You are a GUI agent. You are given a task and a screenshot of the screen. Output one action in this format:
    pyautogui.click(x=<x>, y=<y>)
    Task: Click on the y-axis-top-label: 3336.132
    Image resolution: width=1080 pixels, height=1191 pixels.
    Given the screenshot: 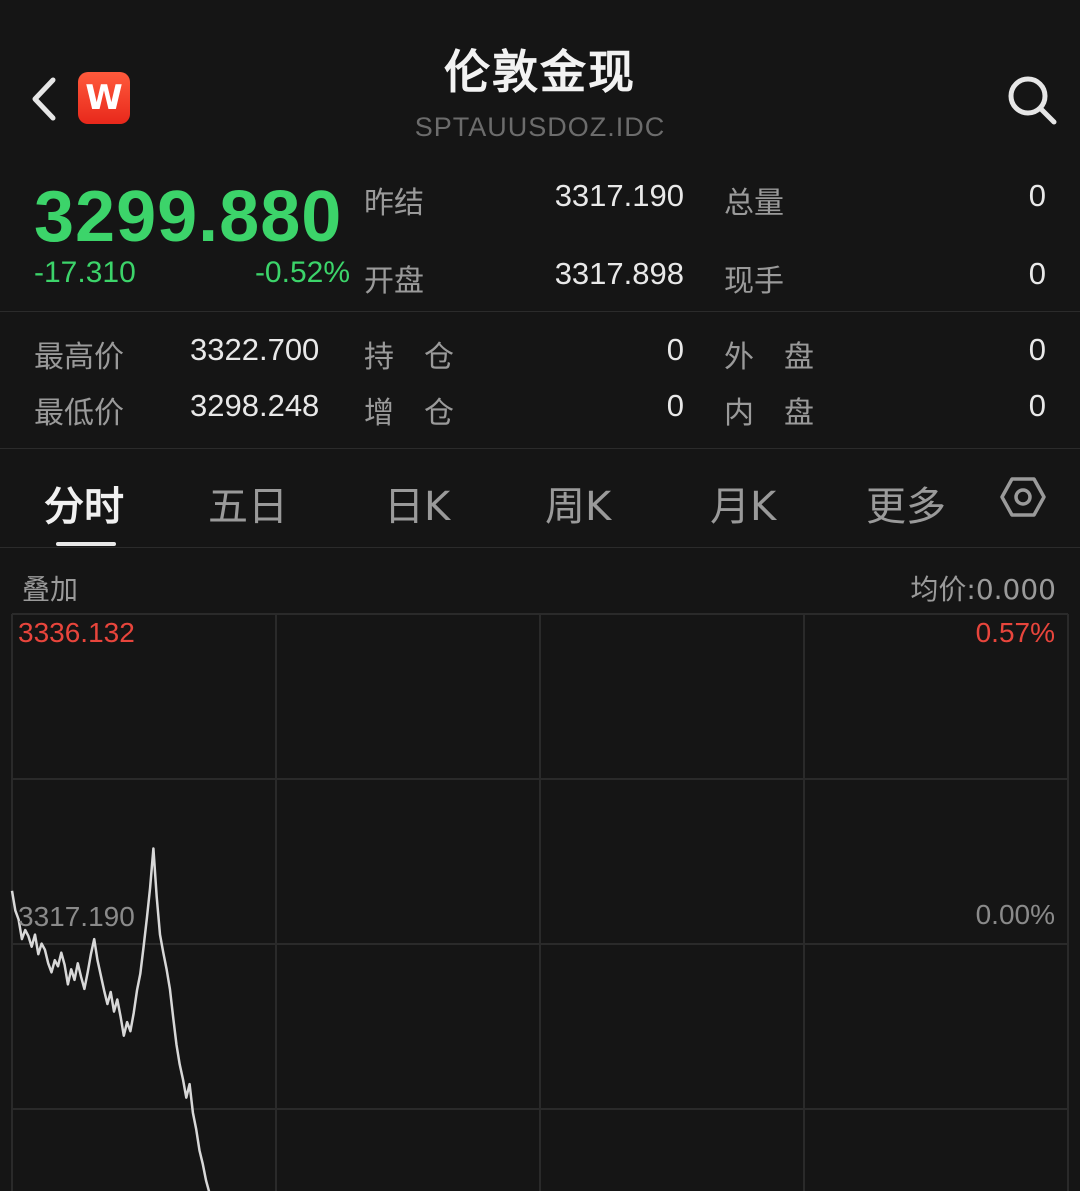 What is the action you would take?
    pyautogui.click(x=76, y=632)
    